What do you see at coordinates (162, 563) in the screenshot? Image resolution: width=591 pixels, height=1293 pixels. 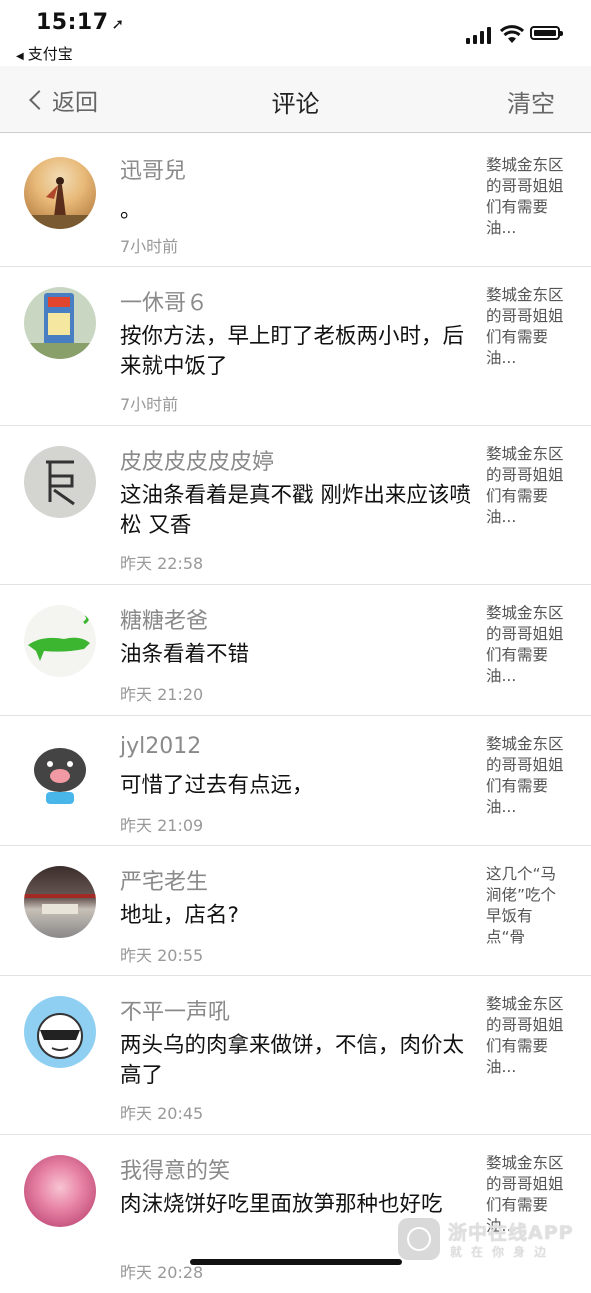 I see `comment-time: 昨天 22:58` at bounding box center [162, 563].